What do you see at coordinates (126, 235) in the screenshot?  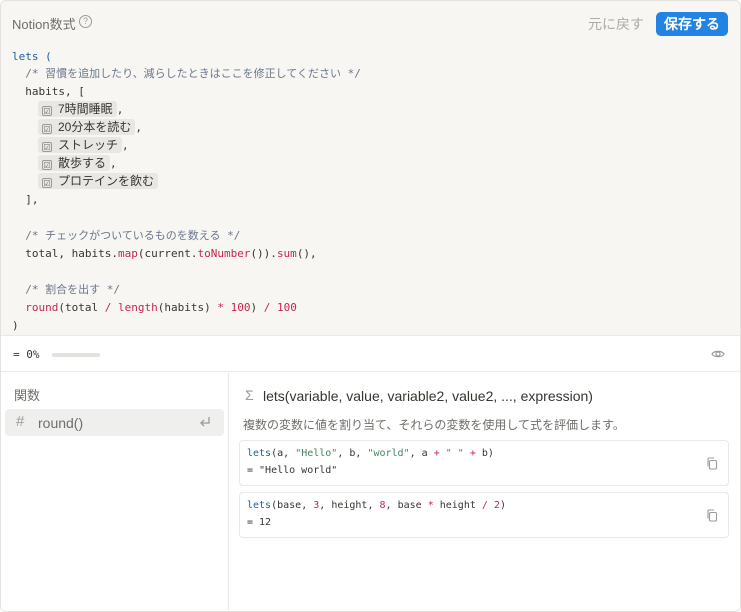 I see `code-comment: /* チェックがついているものを数える */` at bounding box center [126, 235].